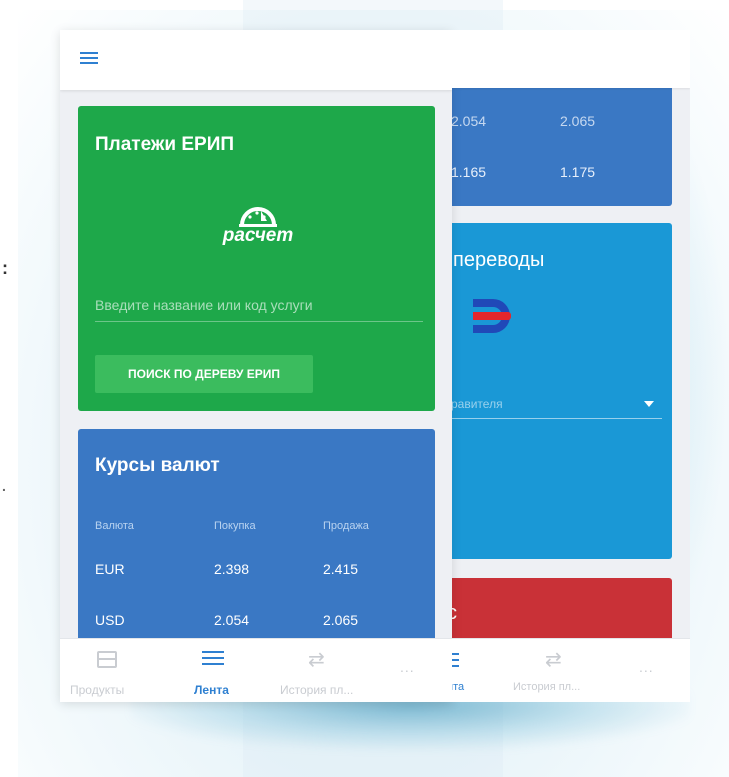 This screenshot has height=777, width=729. Describe the element at coordinates (114, 526) in the screenshot. I see `rates-header-currency: Валюта` at that location.